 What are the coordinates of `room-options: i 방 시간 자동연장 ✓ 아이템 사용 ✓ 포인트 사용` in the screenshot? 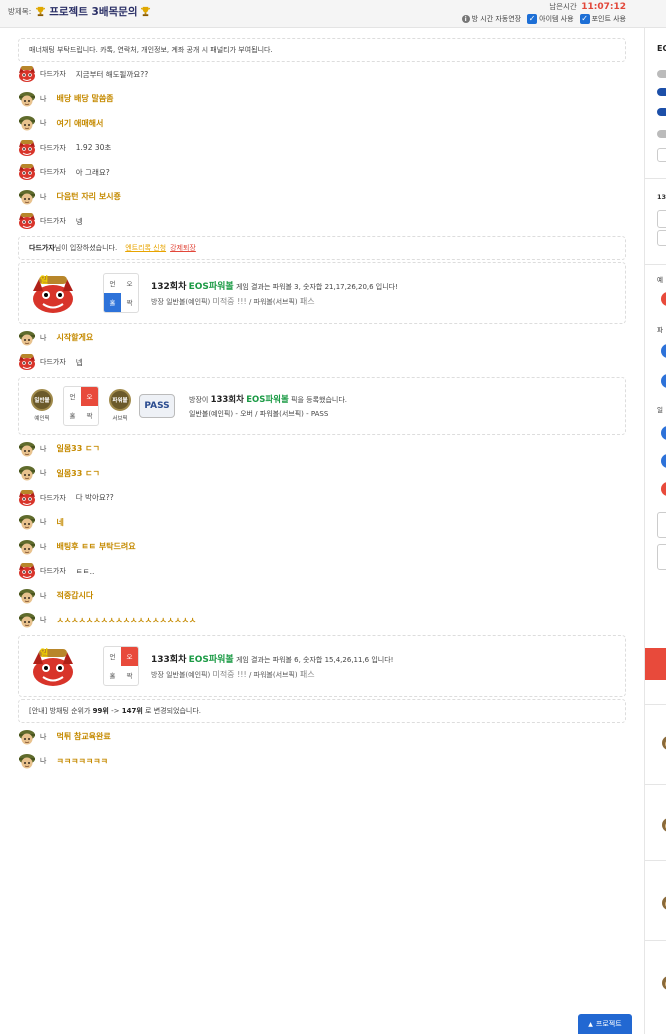 It's located at (541, 19).